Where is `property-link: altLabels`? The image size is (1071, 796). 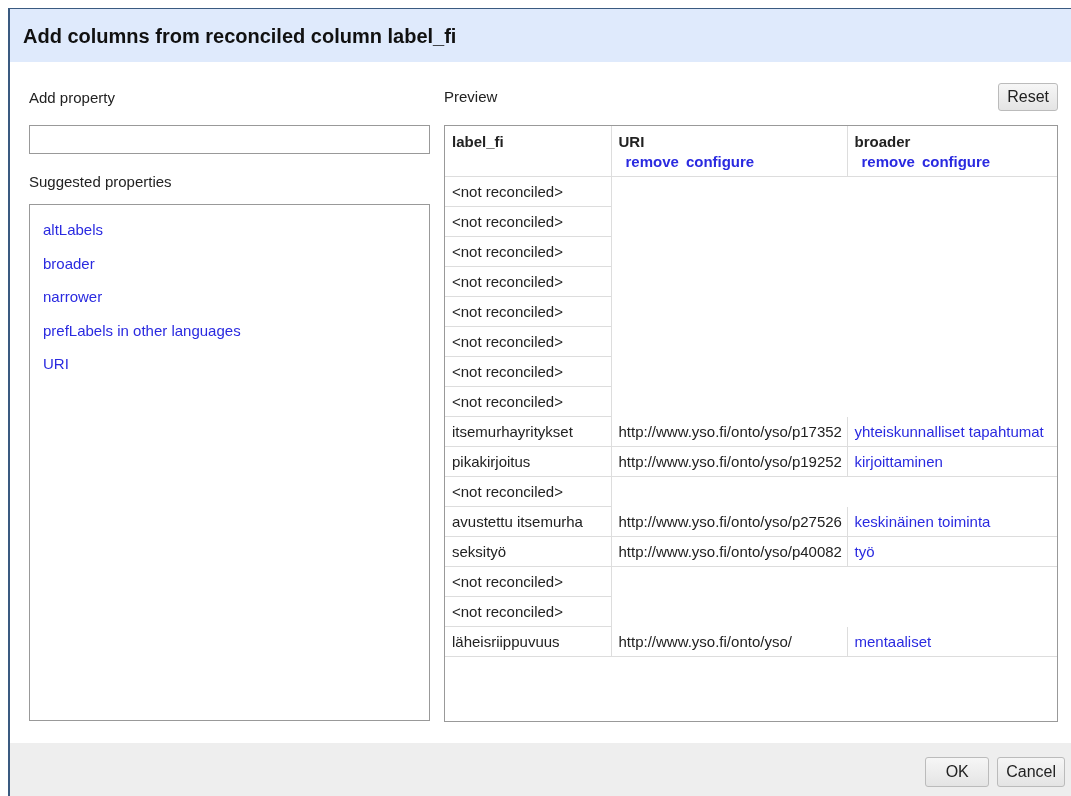
property-link: altLabels is located at coordinates (229, 230).